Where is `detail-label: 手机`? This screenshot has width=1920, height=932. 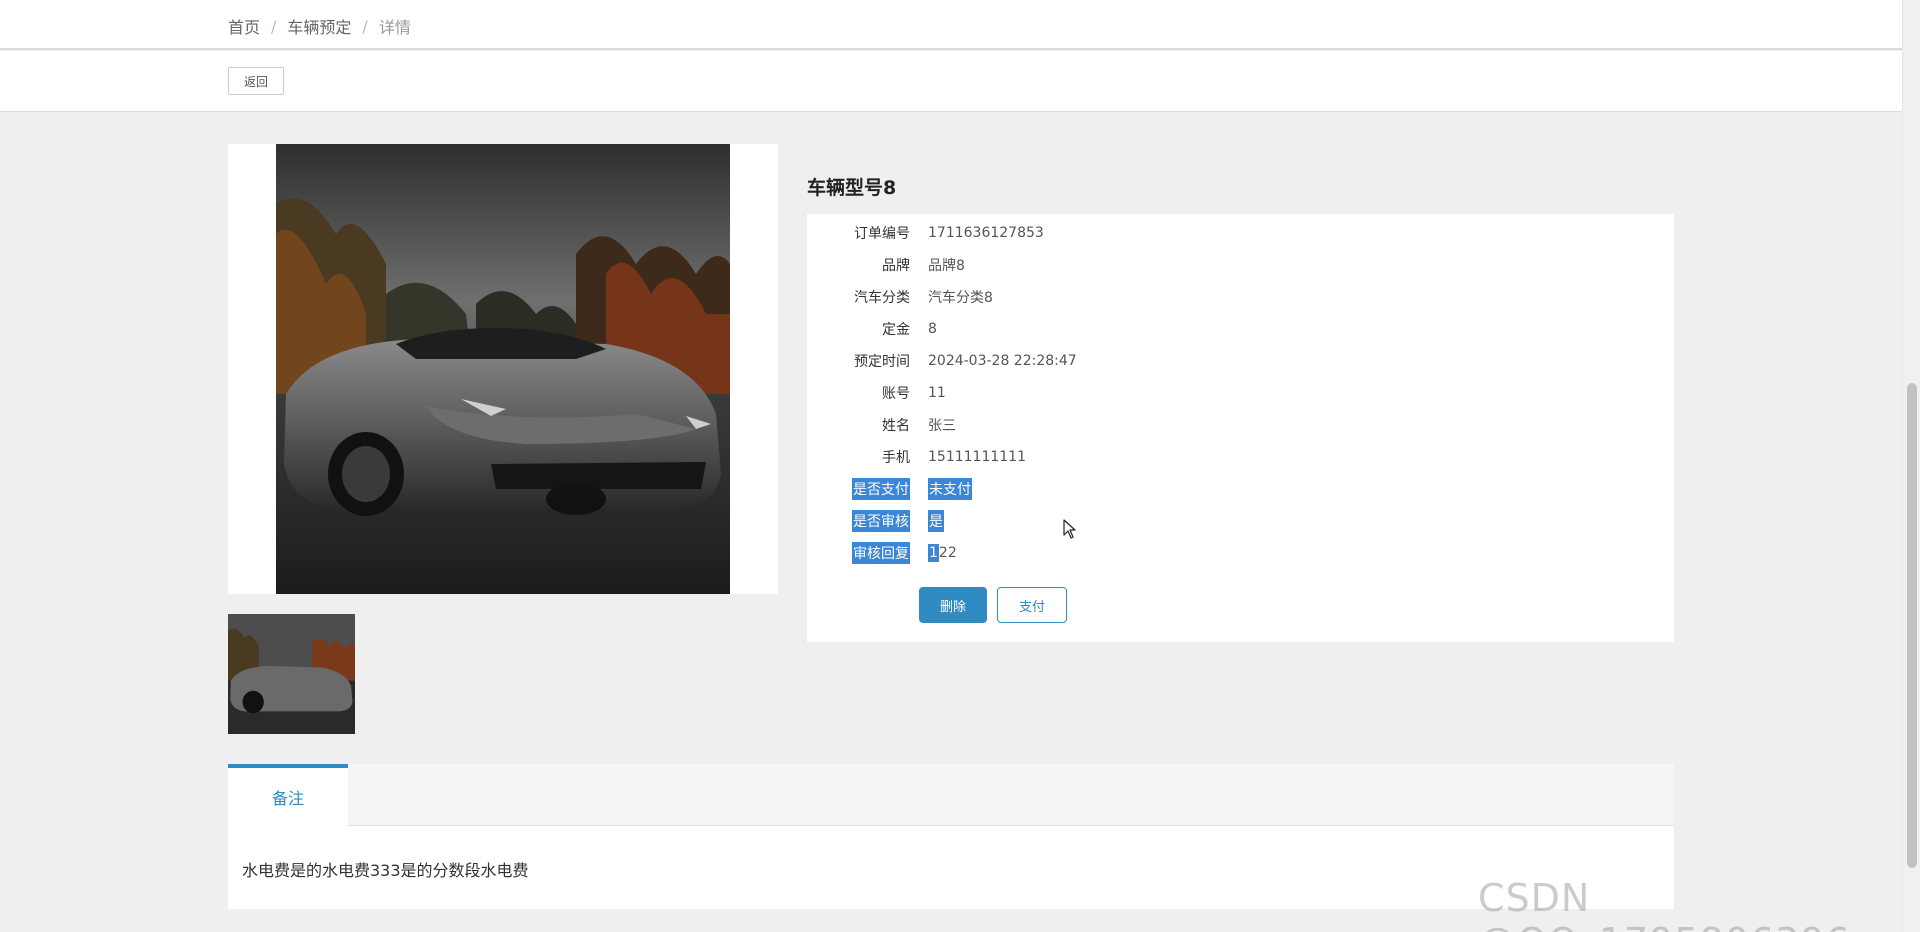 detail-label: 手机 is located at coordinates (896, 458).